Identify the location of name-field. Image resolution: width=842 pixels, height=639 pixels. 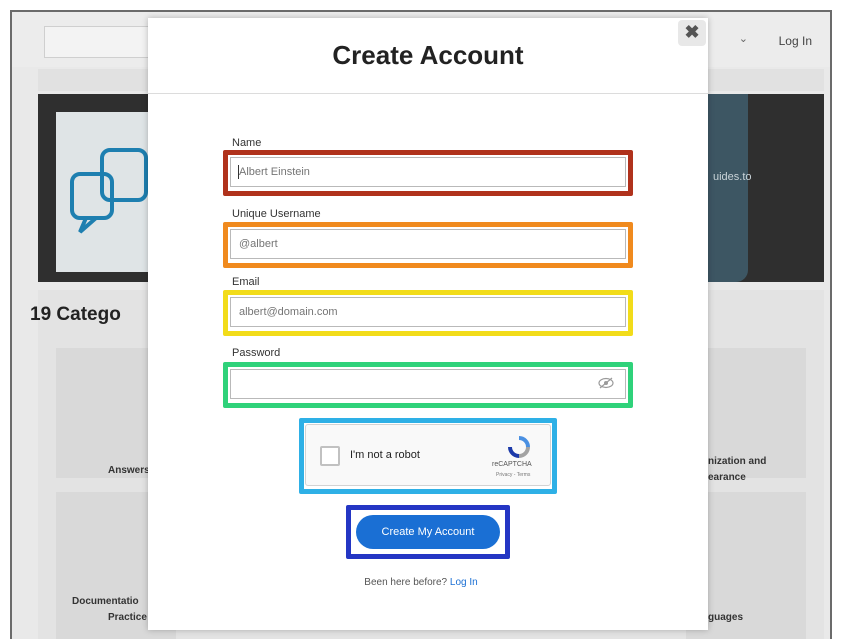
(428, 172).